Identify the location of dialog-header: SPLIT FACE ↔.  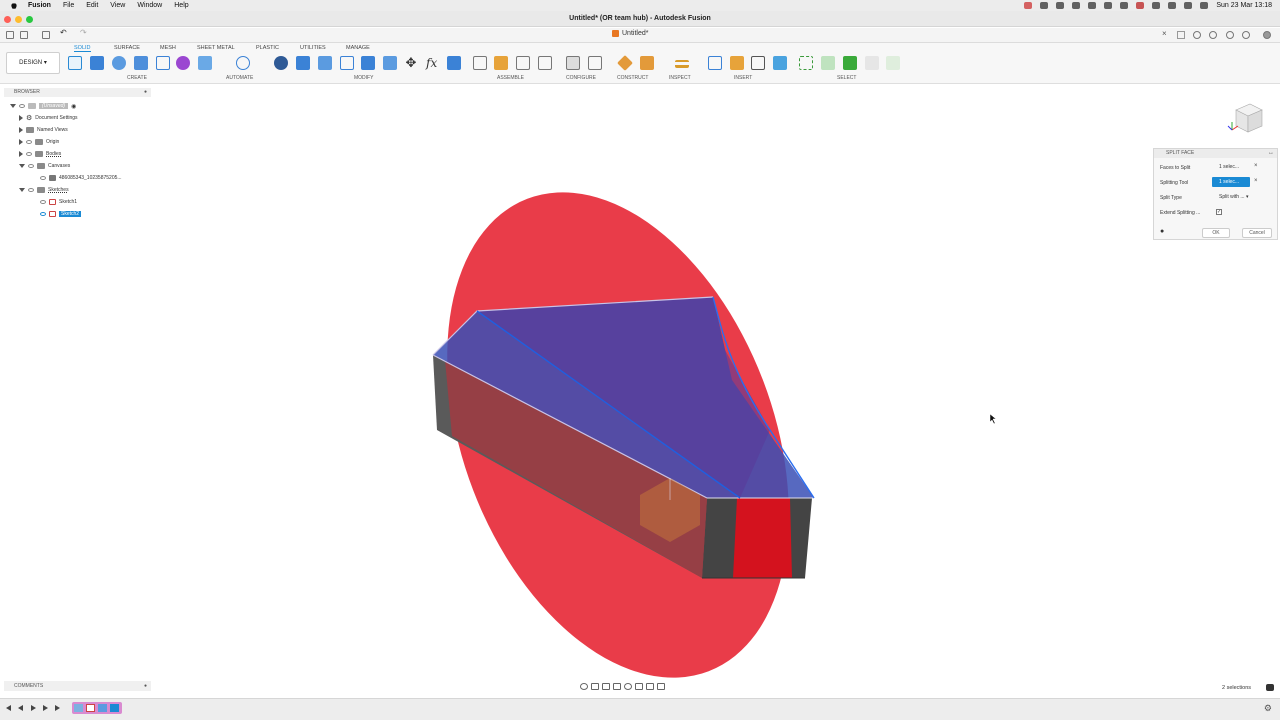
(1215, 153).